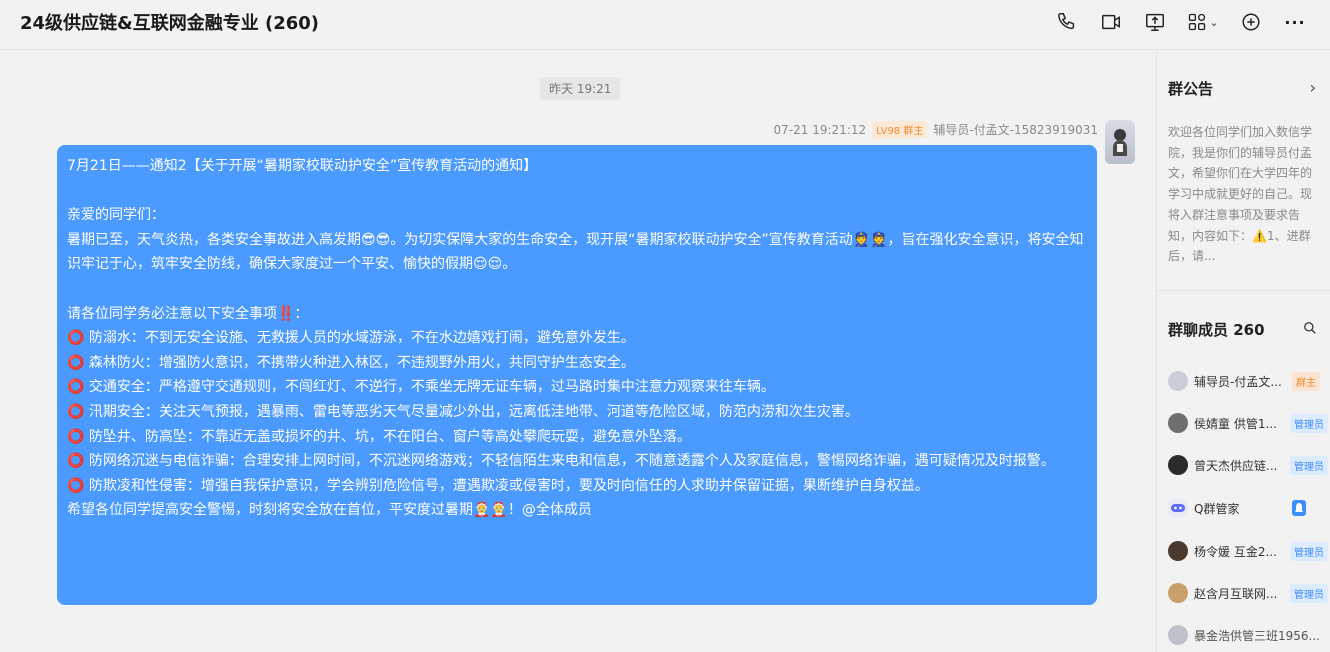  Describe the element at coordinates (1203, 22) in the screenshot. I see `apps-icon: ⌄` at that location.